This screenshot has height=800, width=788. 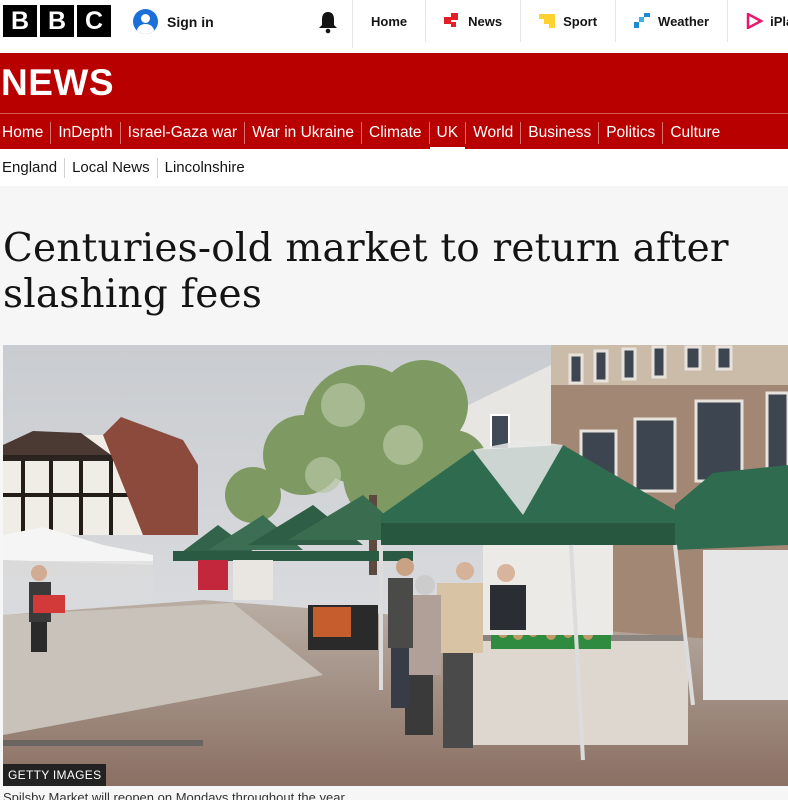 I want to click on nav-israel-gaza-war: Israel-Gaza war, so click(x=183, y=133).